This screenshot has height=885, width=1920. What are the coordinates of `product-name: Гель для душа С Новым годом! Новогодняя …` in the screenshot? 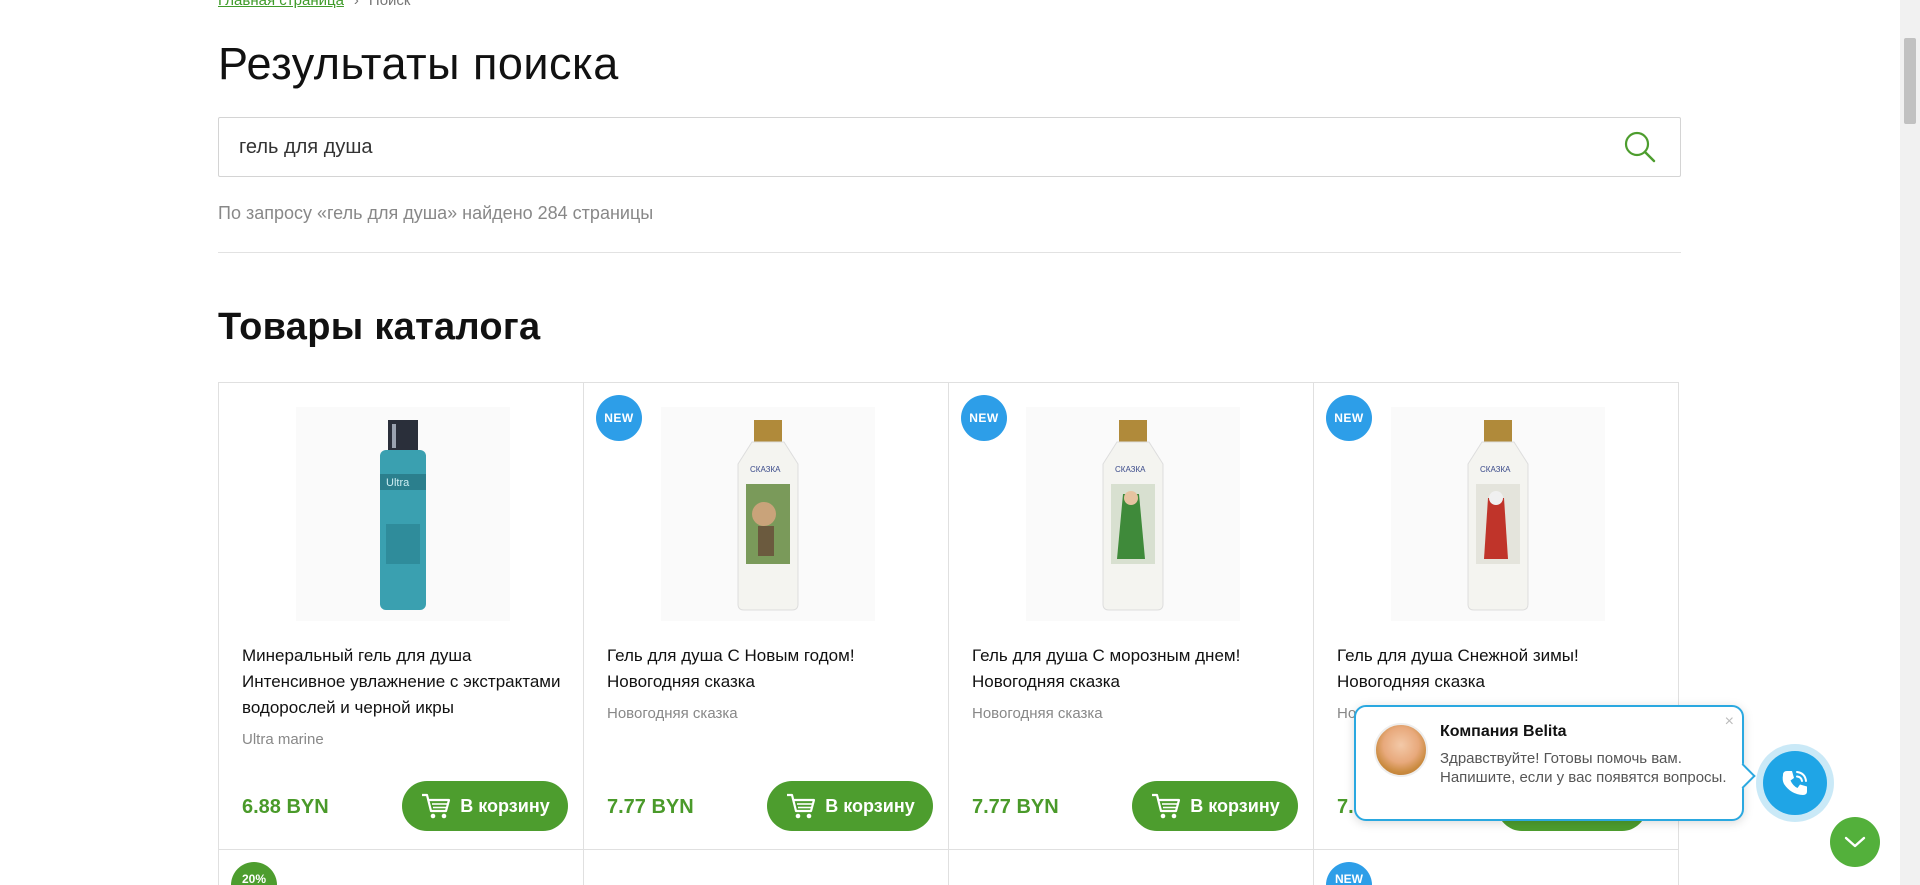 It's located at (772, 669).